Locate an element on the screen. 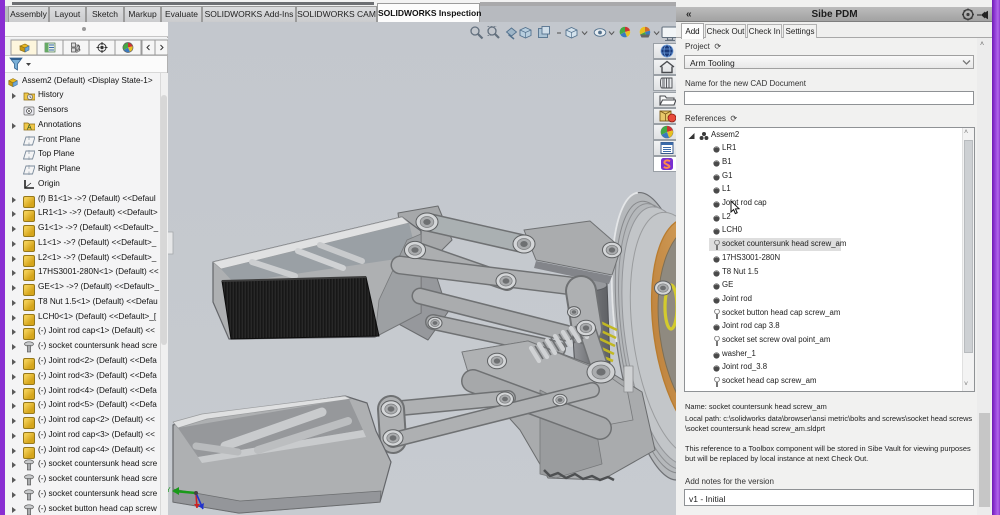 The width and height of the screenshot is (1000, 515). svg-text: β is located at coordinates (78, 49).